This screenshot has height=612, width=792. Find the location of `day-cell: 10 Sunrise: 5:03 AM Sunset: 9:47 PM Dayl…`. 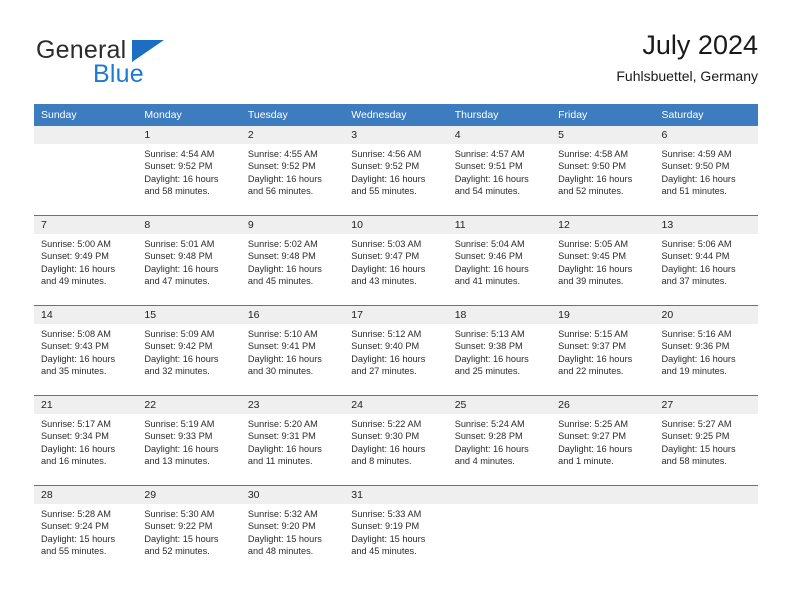

day-cell: 10 Sunrise: 5:03 AM Sunset: 9:47 PM Dayl… is located at coordinates (396, 260).